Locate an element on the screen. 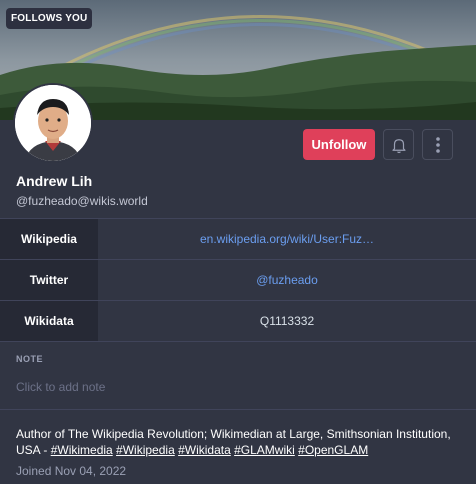  bell-icon is located at coordinates (398, 145).